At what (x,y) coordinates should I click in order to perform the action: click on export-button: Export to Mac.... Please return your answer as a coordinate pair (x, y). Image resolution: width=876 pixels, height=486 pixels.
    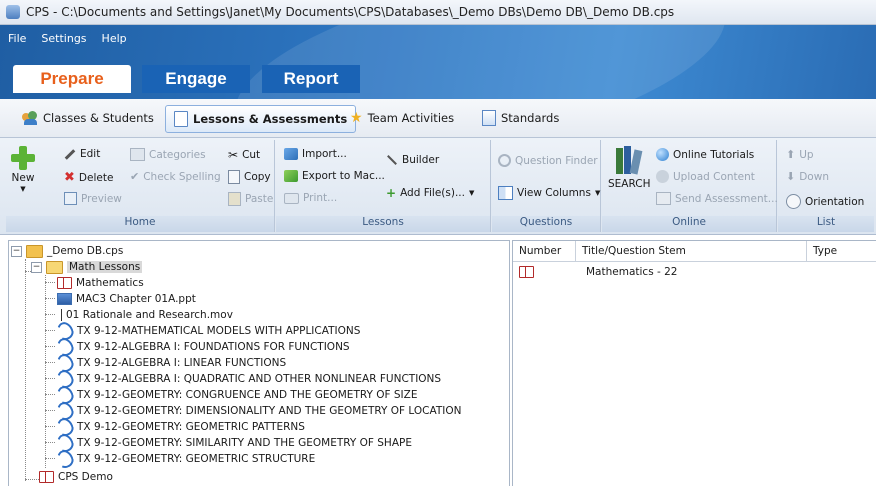
    Looking at the image, I should click on (334, 176).